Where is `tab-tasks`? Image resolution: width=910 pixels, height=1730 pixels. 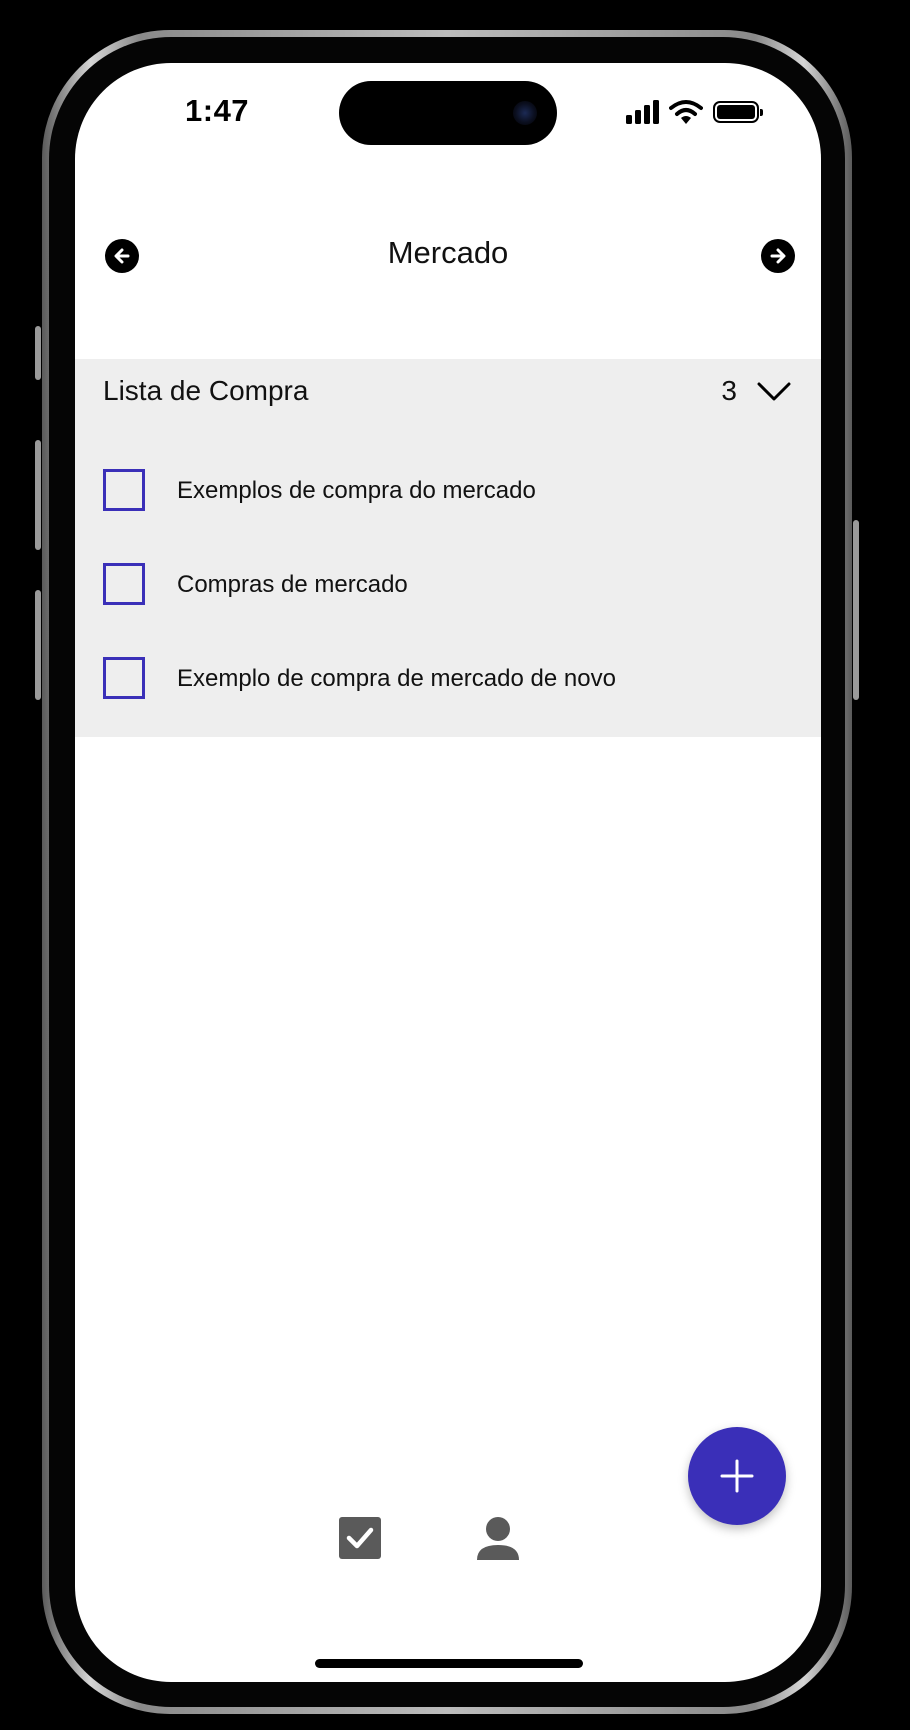
tab-tasks is located at coordinates (360, 1538).